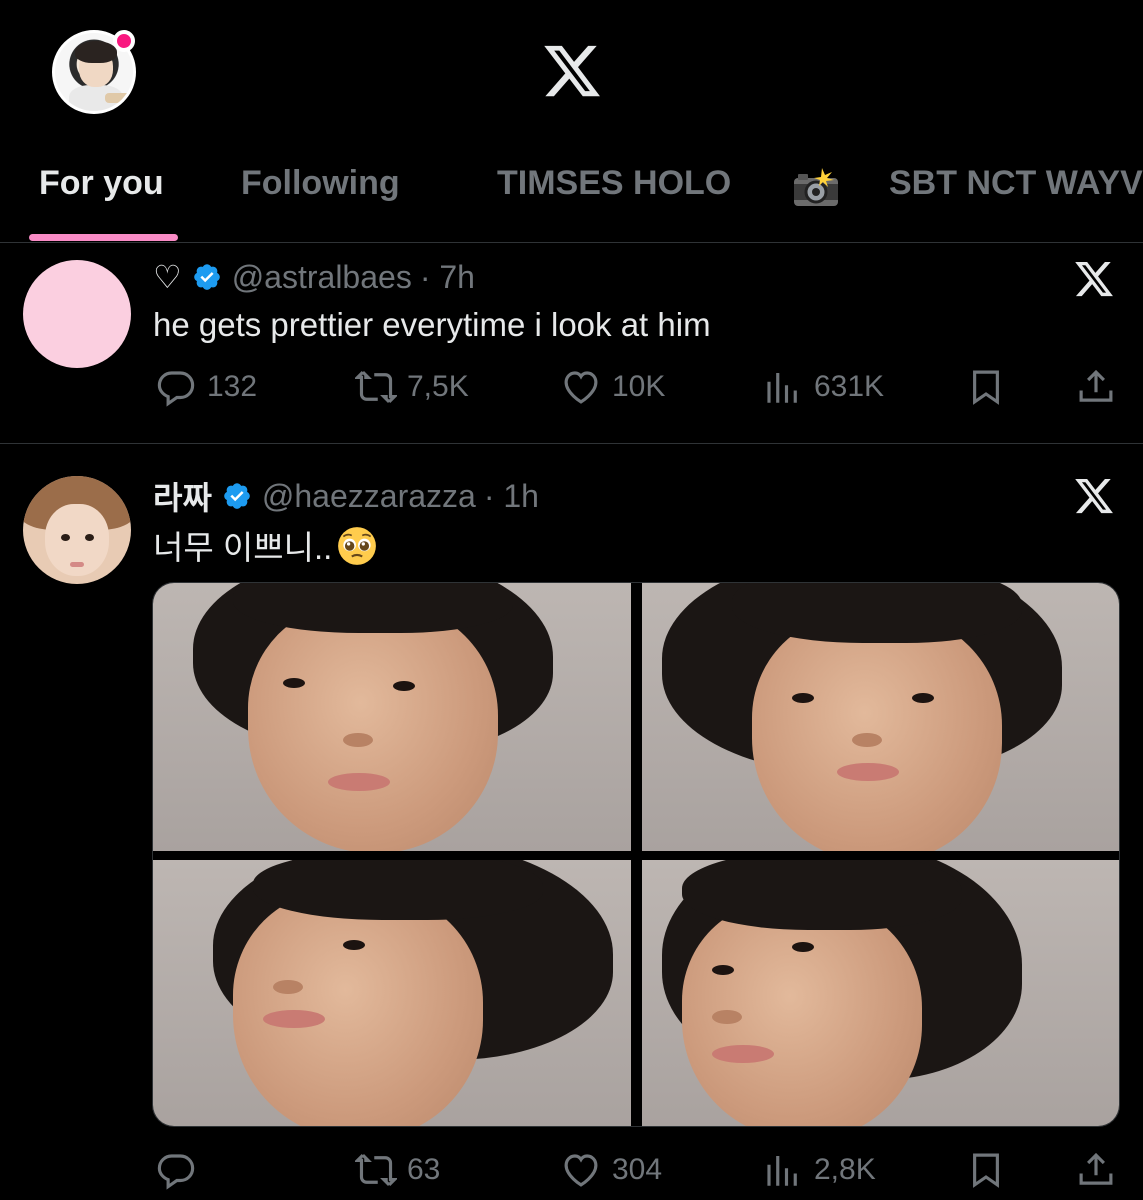 This screenshot has height=1200, width=1143. I want to click on tweet-text: he gets prettier everytime i look at him, so click(432, 324).